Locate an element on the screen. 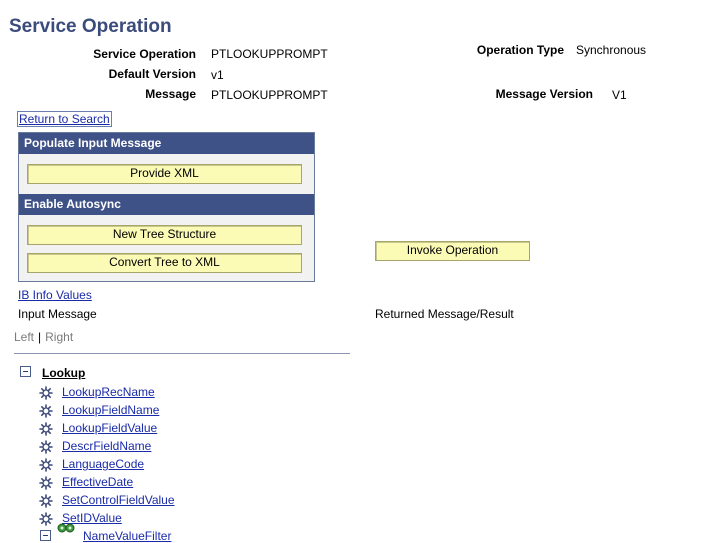 The width and height of the screenshot is (710, 543). tree-item-link: DescrFieldName is located at coordinates (106, 446).